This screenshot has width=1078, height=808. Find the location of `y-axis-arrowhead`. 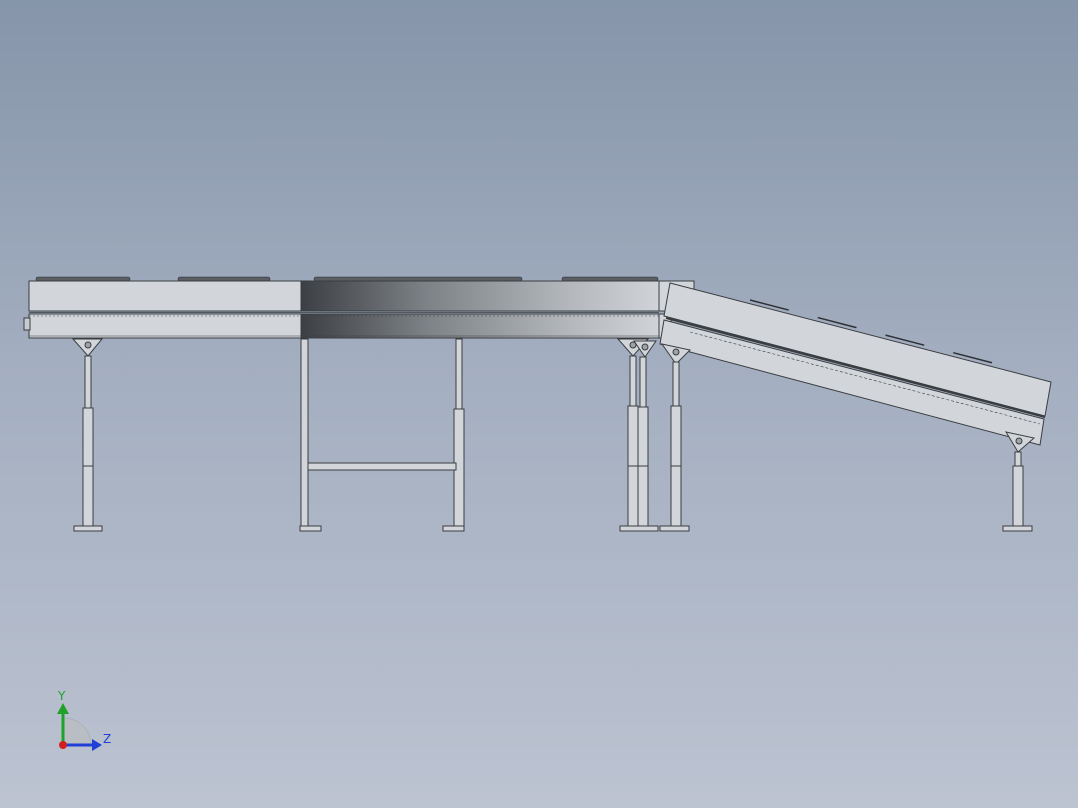

y-axis-arrowhead is located at coordinates (63, 708).